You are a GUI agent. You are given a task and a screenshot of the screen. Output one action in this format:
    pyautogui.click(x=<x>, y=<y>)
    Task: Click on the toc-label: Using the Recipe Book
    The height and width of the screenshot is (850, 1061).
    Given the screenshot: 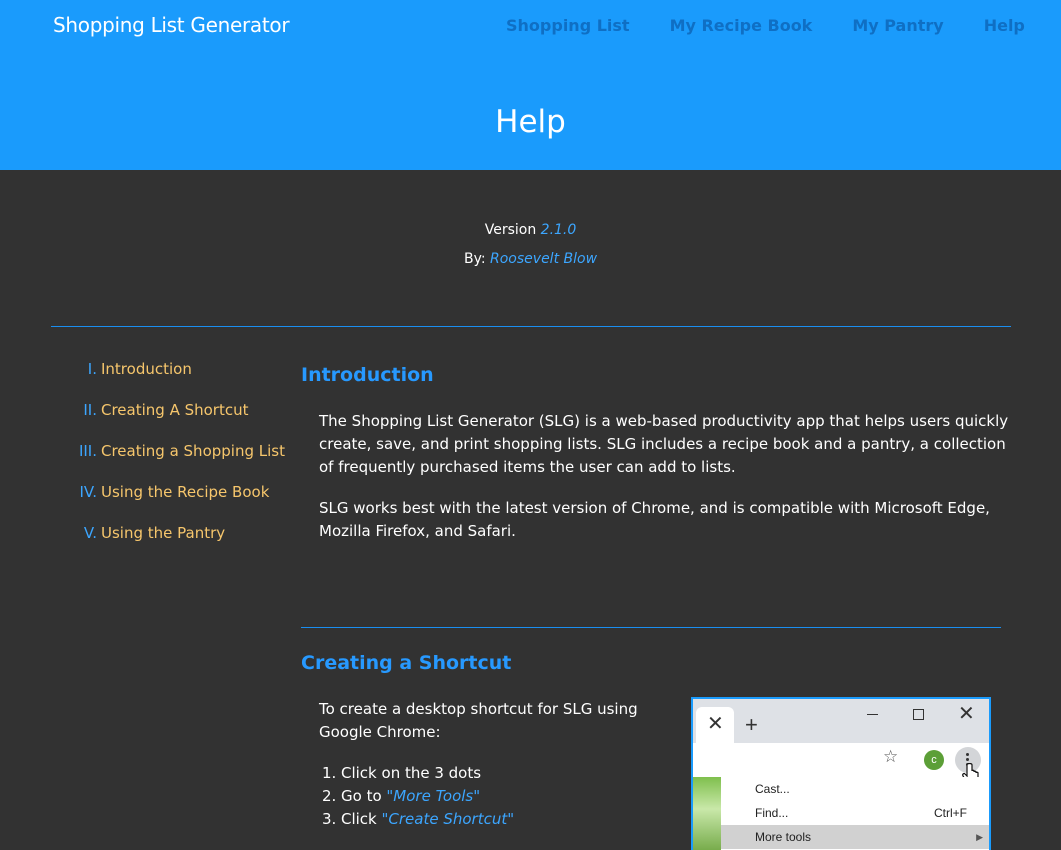 What is the action you would take?
    pyautogui.click(x=185, y=492)
    